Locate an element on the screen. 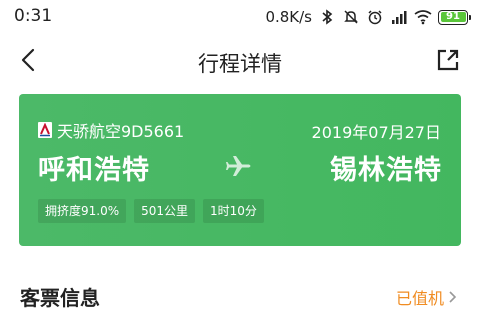 This screenshot has width=480, height=323. airline-logo-icon is located at coordinates (45, 130).